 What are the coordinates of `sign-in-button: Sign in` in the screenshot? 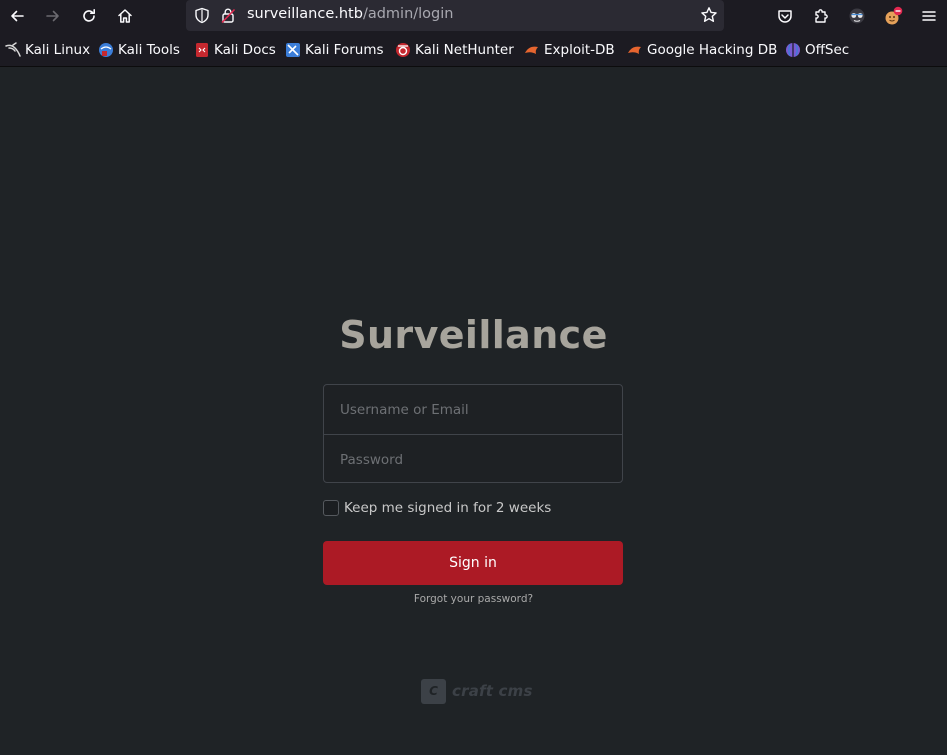 It's located at (473, 563).